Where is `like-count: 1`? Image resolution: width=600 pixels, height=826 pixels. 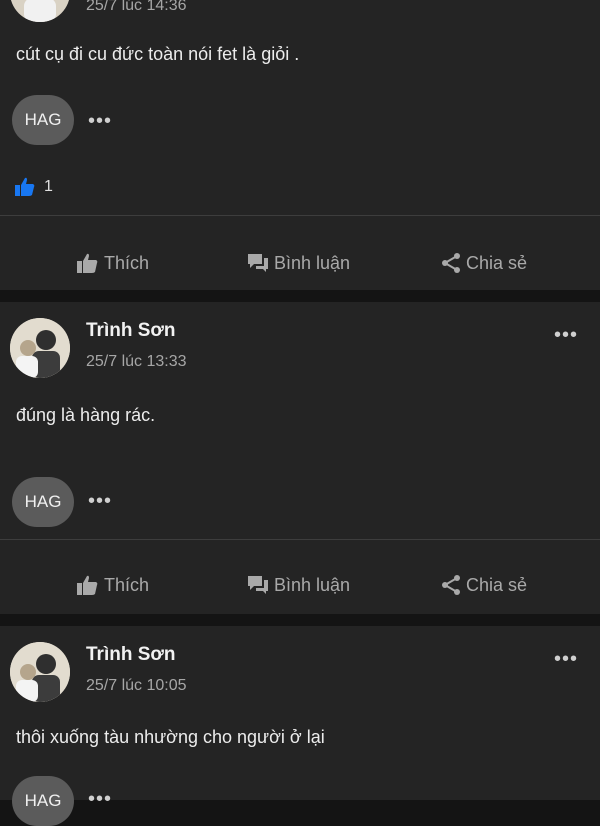 like-count: 1 is located at coordinates (33, 187).